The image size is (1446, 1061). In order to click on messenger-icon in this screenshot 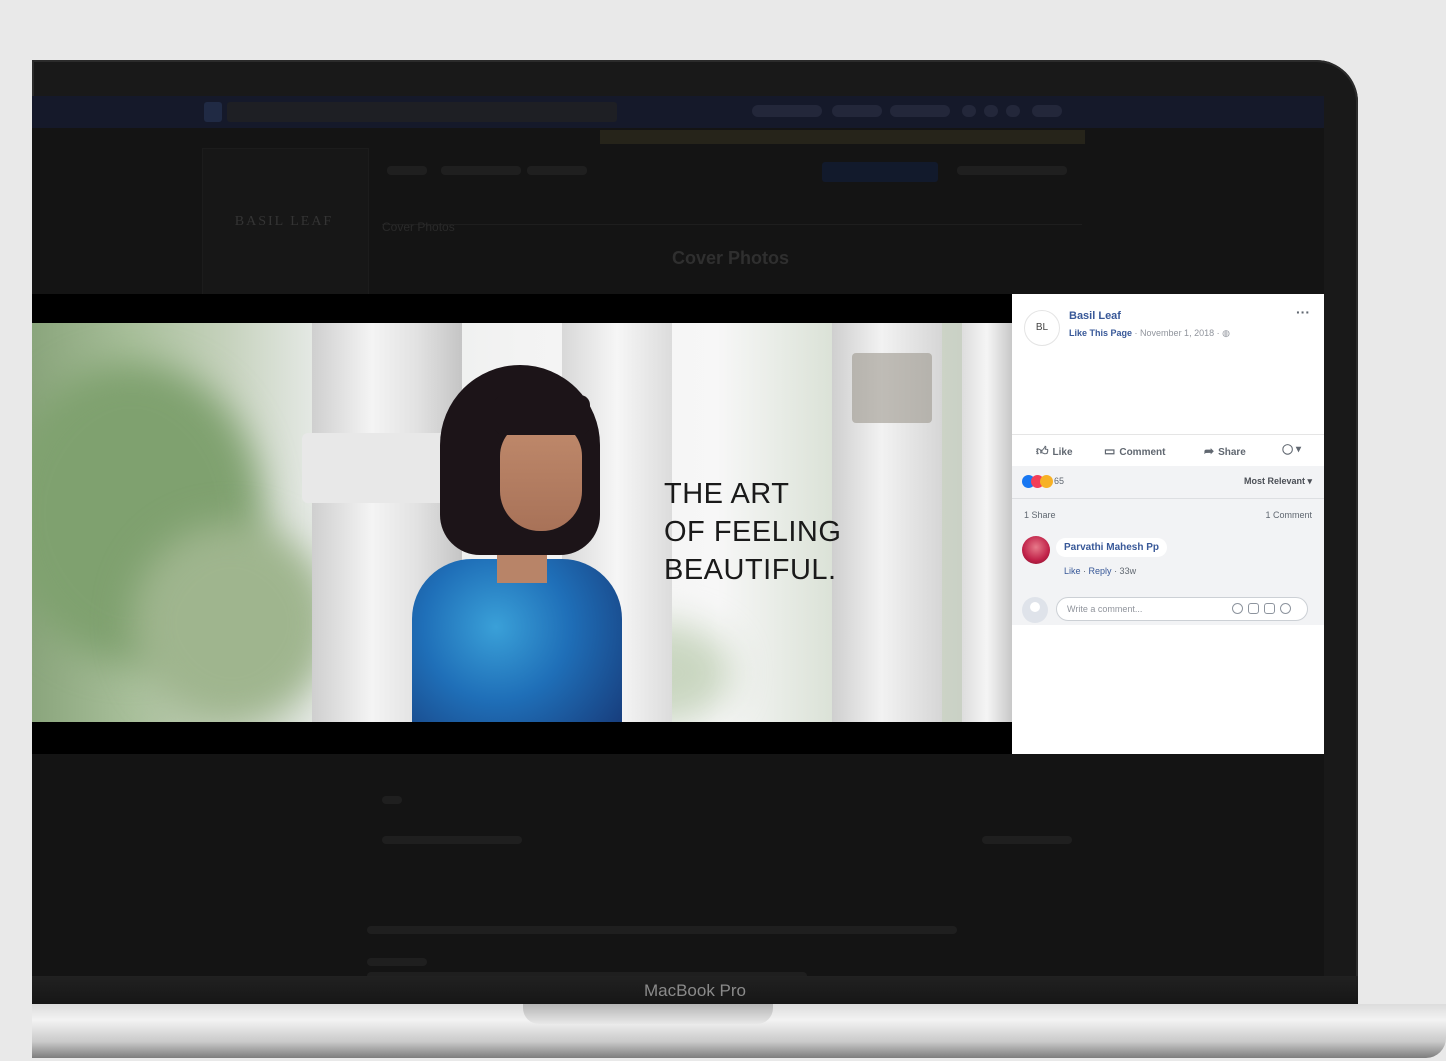, I will do `click(991, 111)`.